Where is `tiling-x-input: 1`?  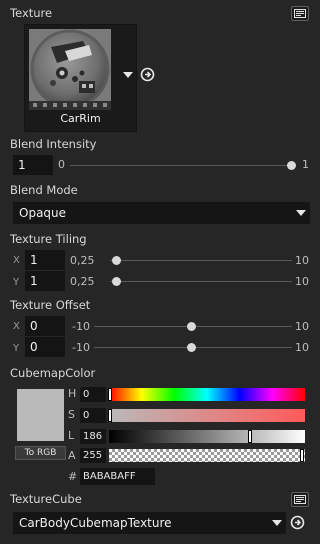
tiling-x-input: 1 is located at coordinates (45, 260).